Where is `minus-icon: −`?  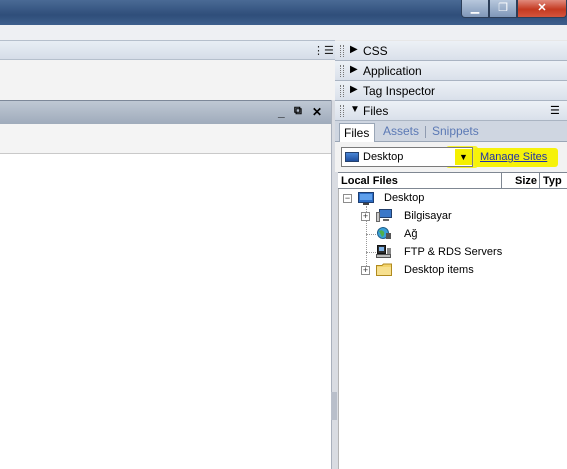
minus-icon: − is located at coordinates (347, 198).